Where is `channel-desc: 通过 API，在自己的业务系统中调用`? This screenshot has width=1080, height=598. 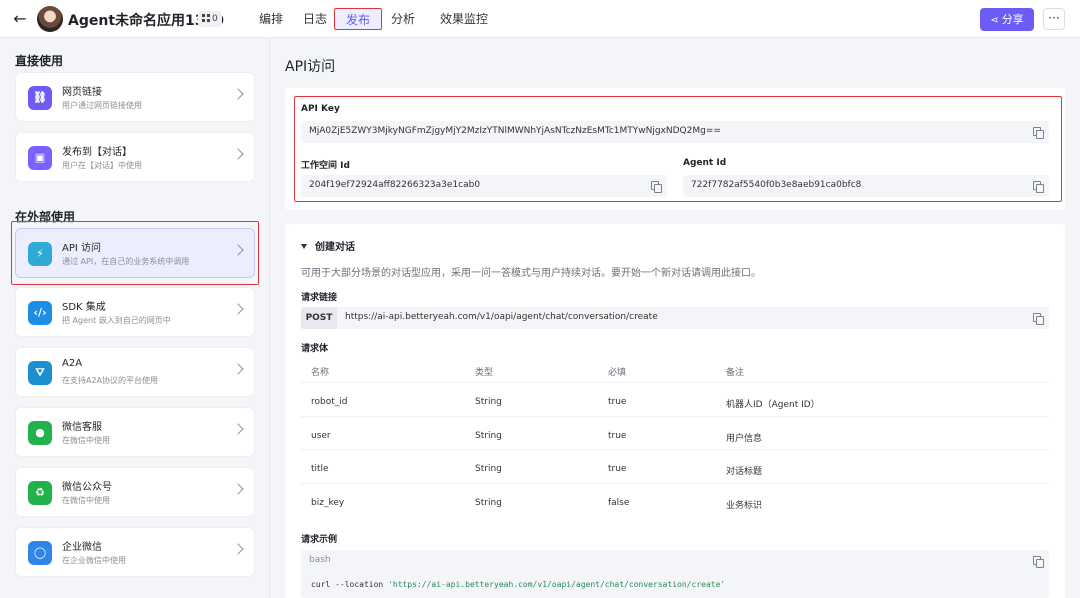 channel-desc: 通过 API，在自己的业务系统中调用 is located at coordinates (126, 261).